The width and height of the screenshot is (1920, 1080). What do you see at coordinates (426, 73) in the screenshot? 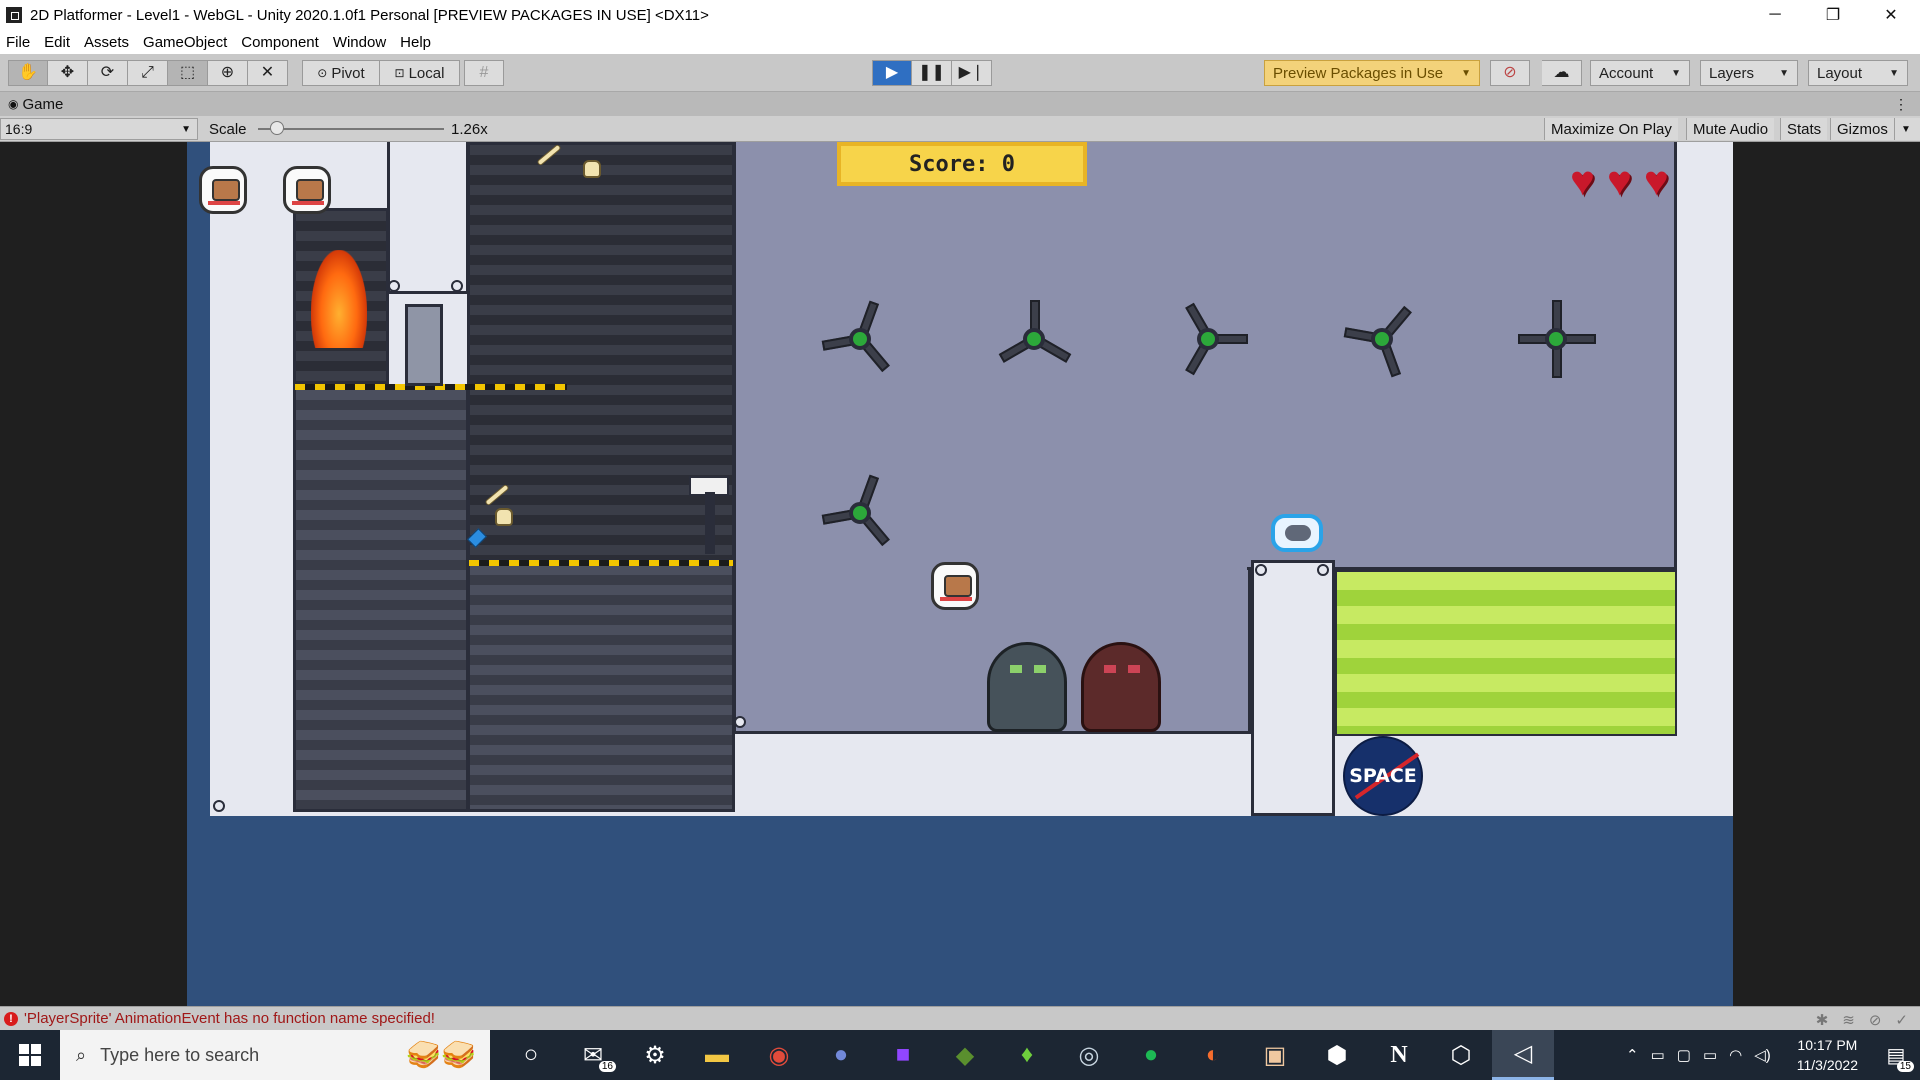
I see `local-label: Local` at bounding box center [426, 73].